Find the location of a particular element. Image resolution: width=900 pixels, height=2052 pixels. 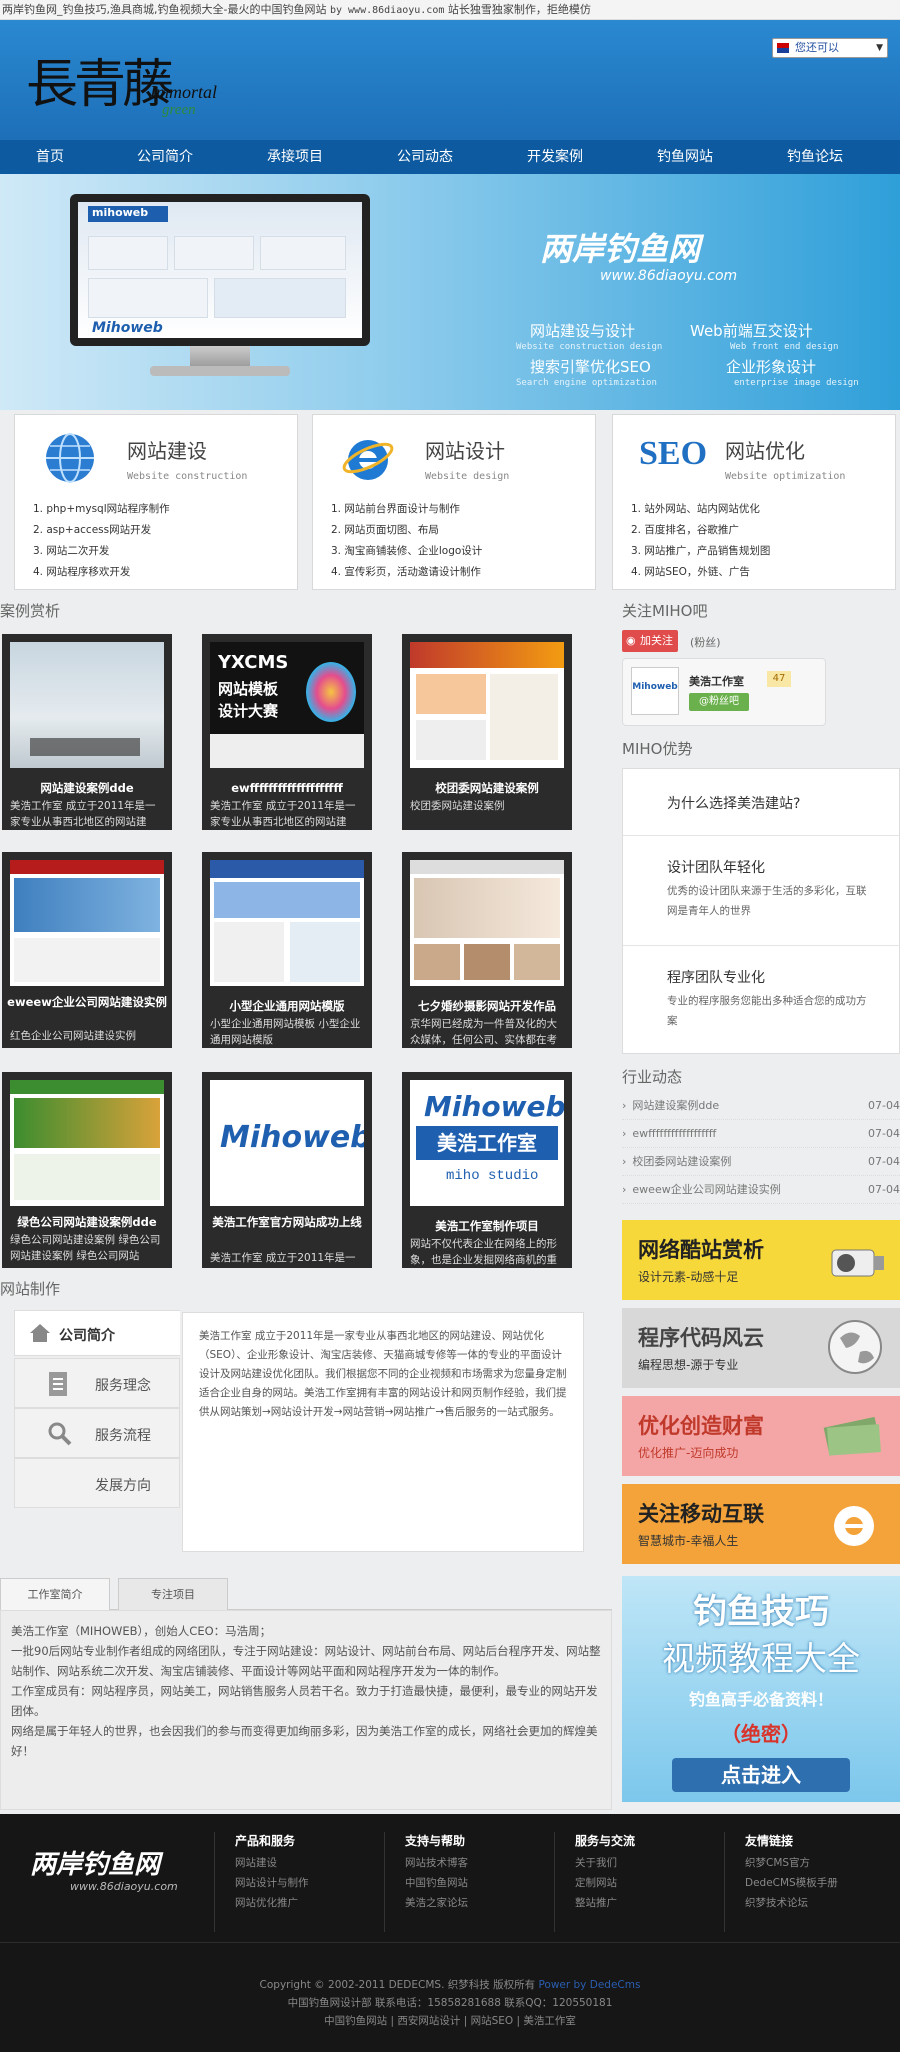

promo-cool-sites: 网络酷站赏析 设计元素-动感十足 is located at coordinates (761, 1260).